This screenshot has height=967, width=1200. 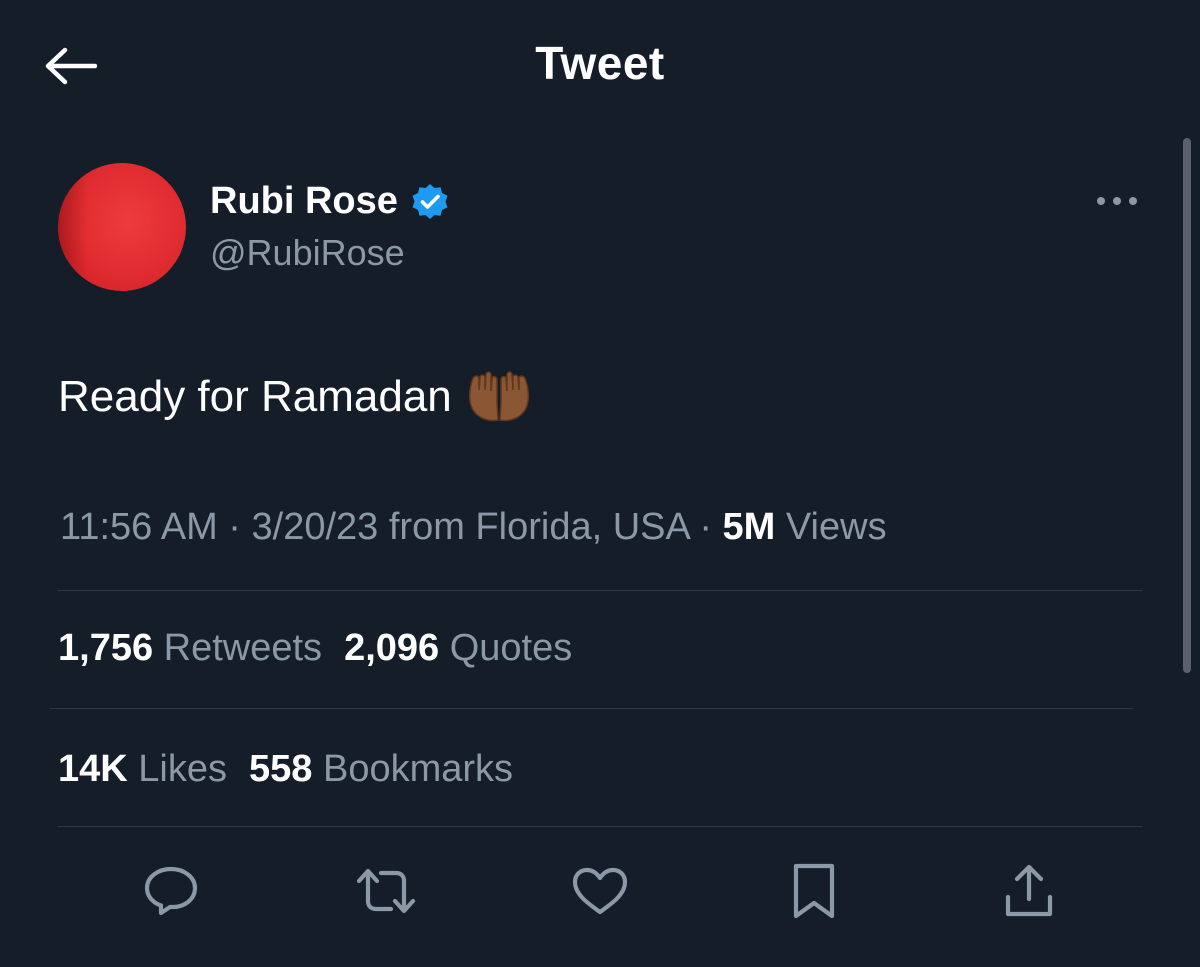 I want to click on share-icon, so click(x=1029, y=890).